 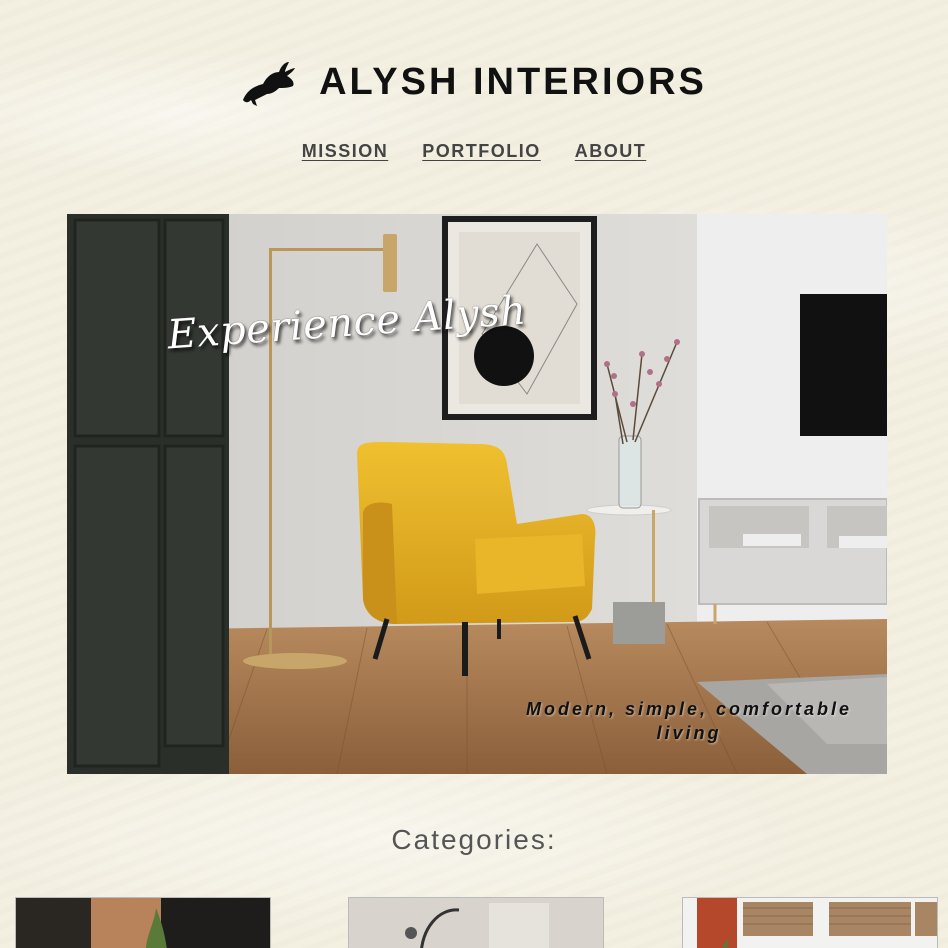 What do you see at coordinates (345, 151) in the screenshot?
I see `nav-link-mission: MISSION` at bounding box center [345, 151].